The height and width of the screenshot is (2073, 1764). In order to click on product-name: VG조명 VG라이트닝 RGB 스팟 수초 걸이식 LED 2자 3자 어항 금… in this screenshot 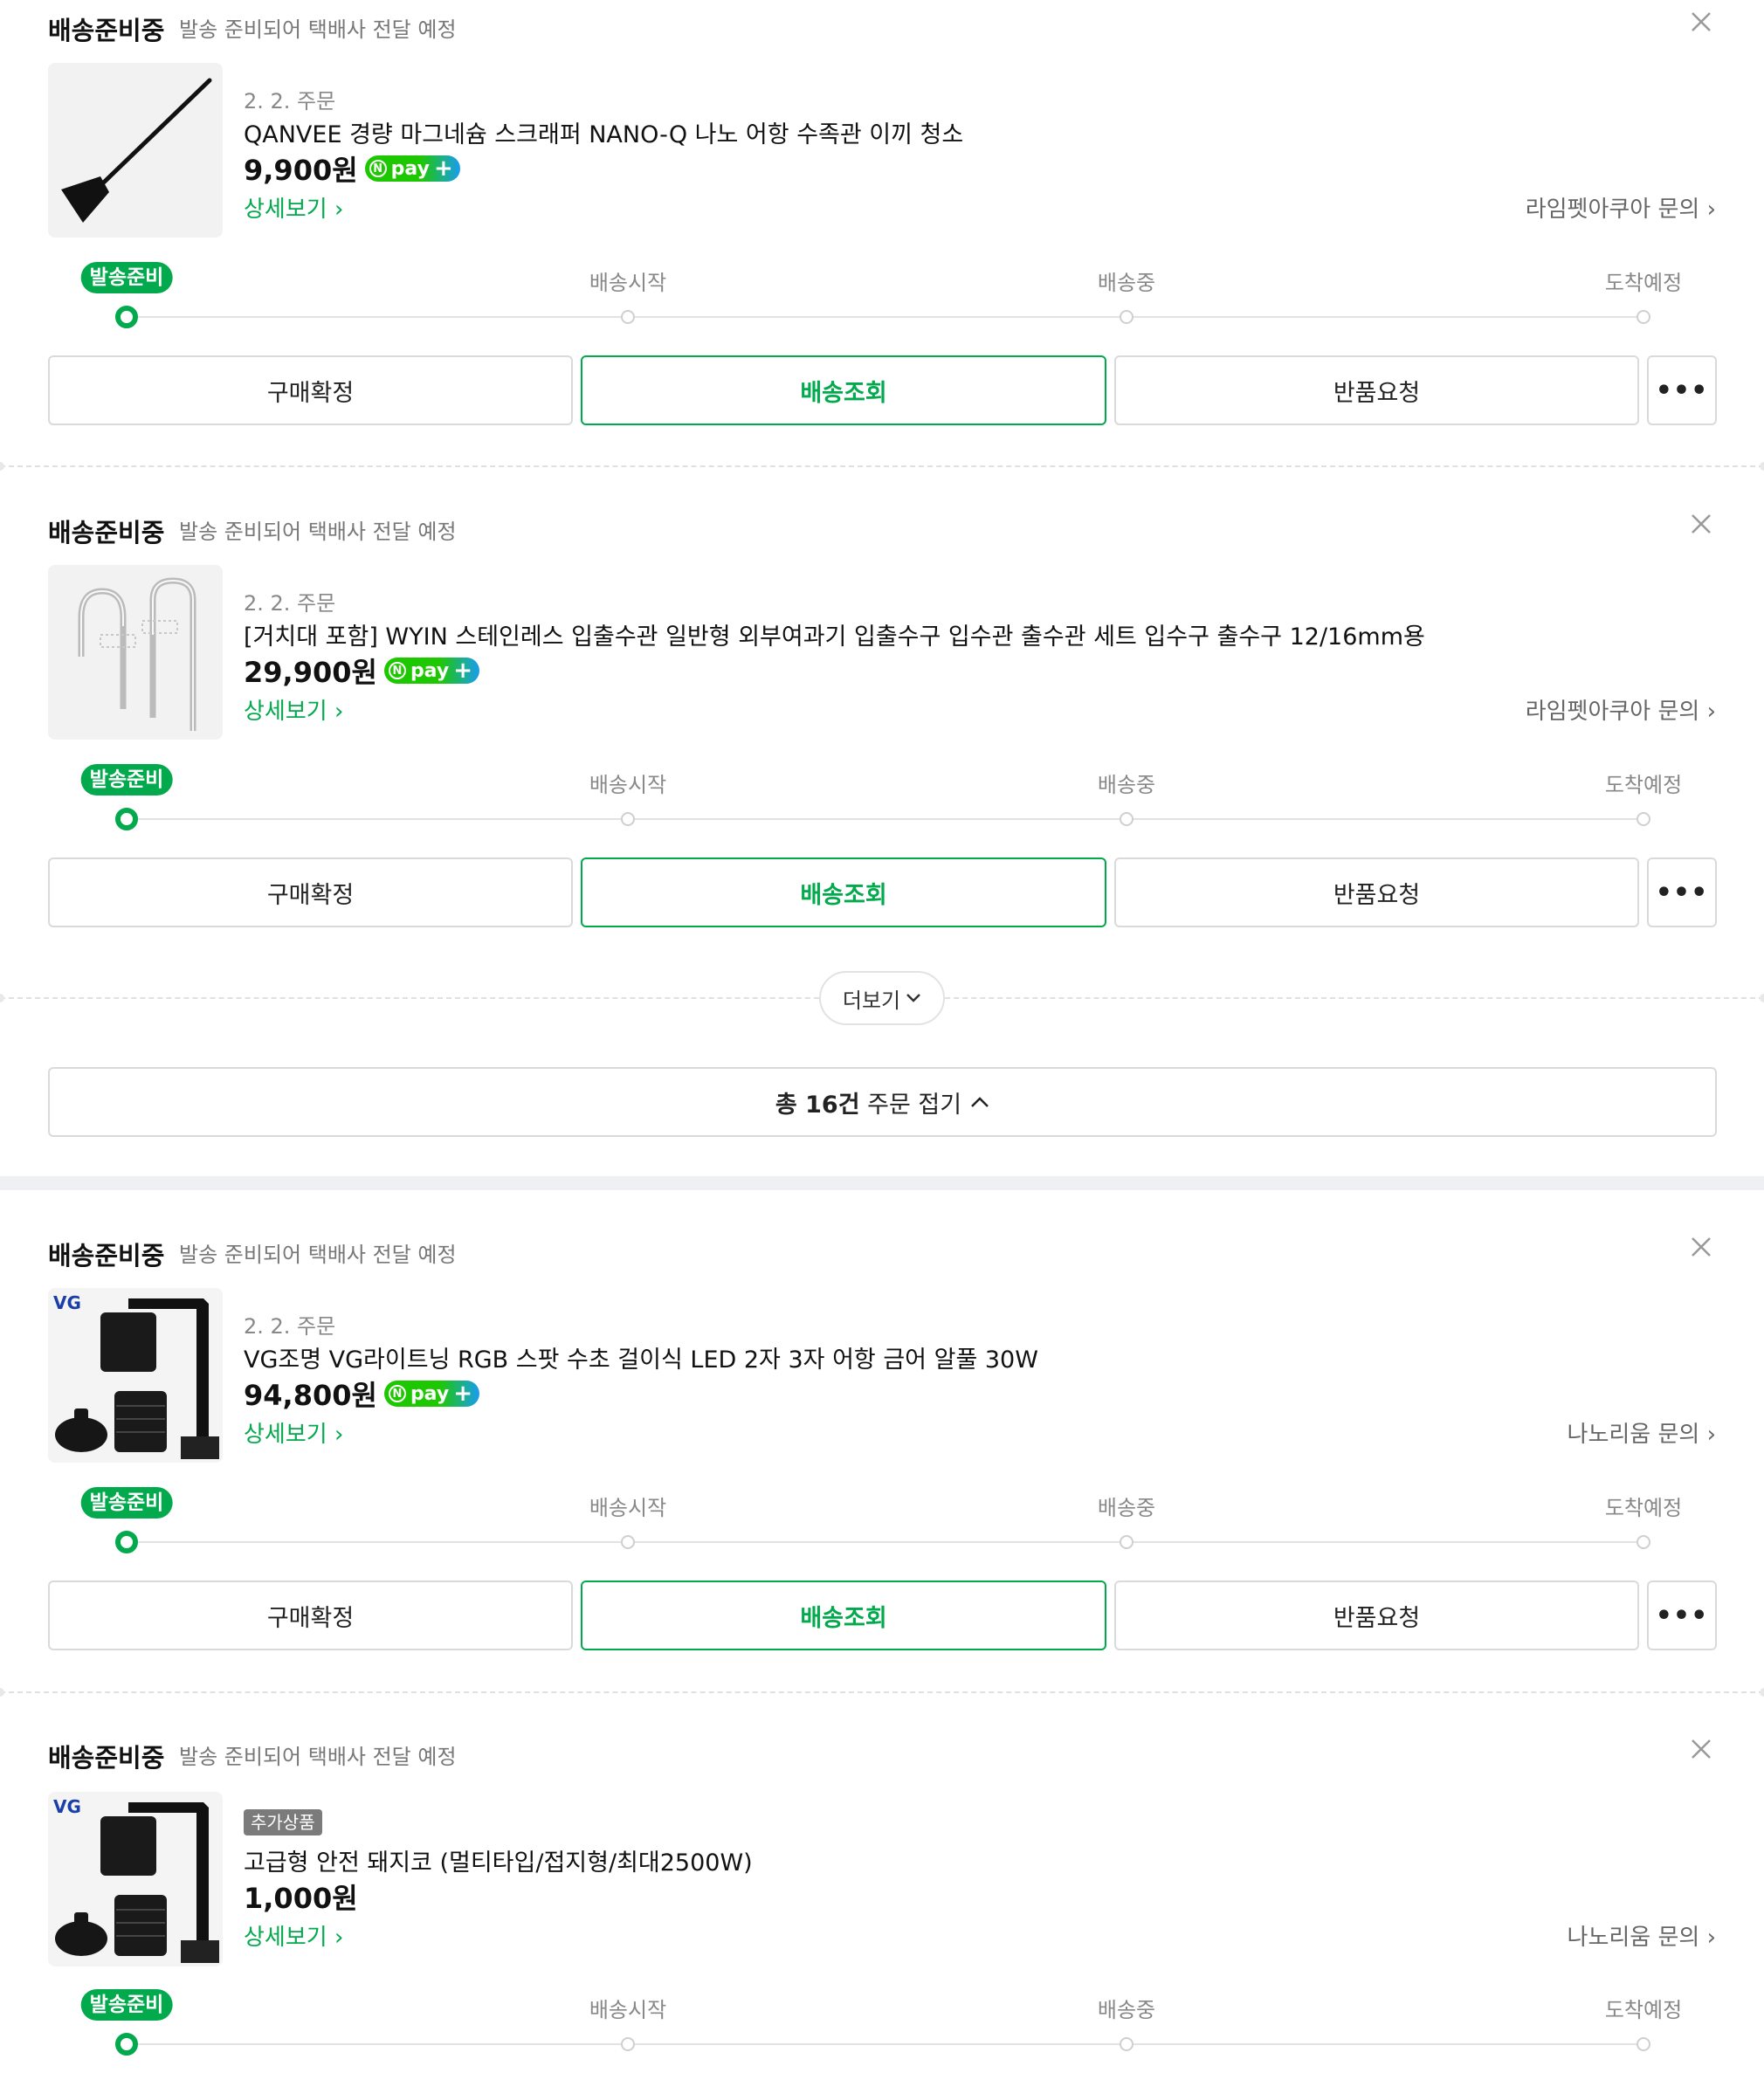, I will do `click(641, 1357)`.